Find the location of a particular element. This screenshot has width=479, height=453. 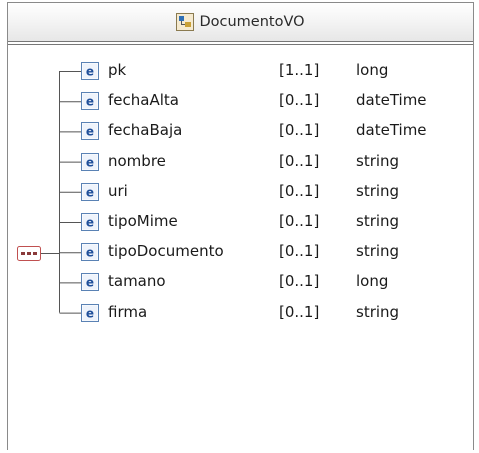

element-row: e firma [0..1] string is located at coordinates (239, 314).